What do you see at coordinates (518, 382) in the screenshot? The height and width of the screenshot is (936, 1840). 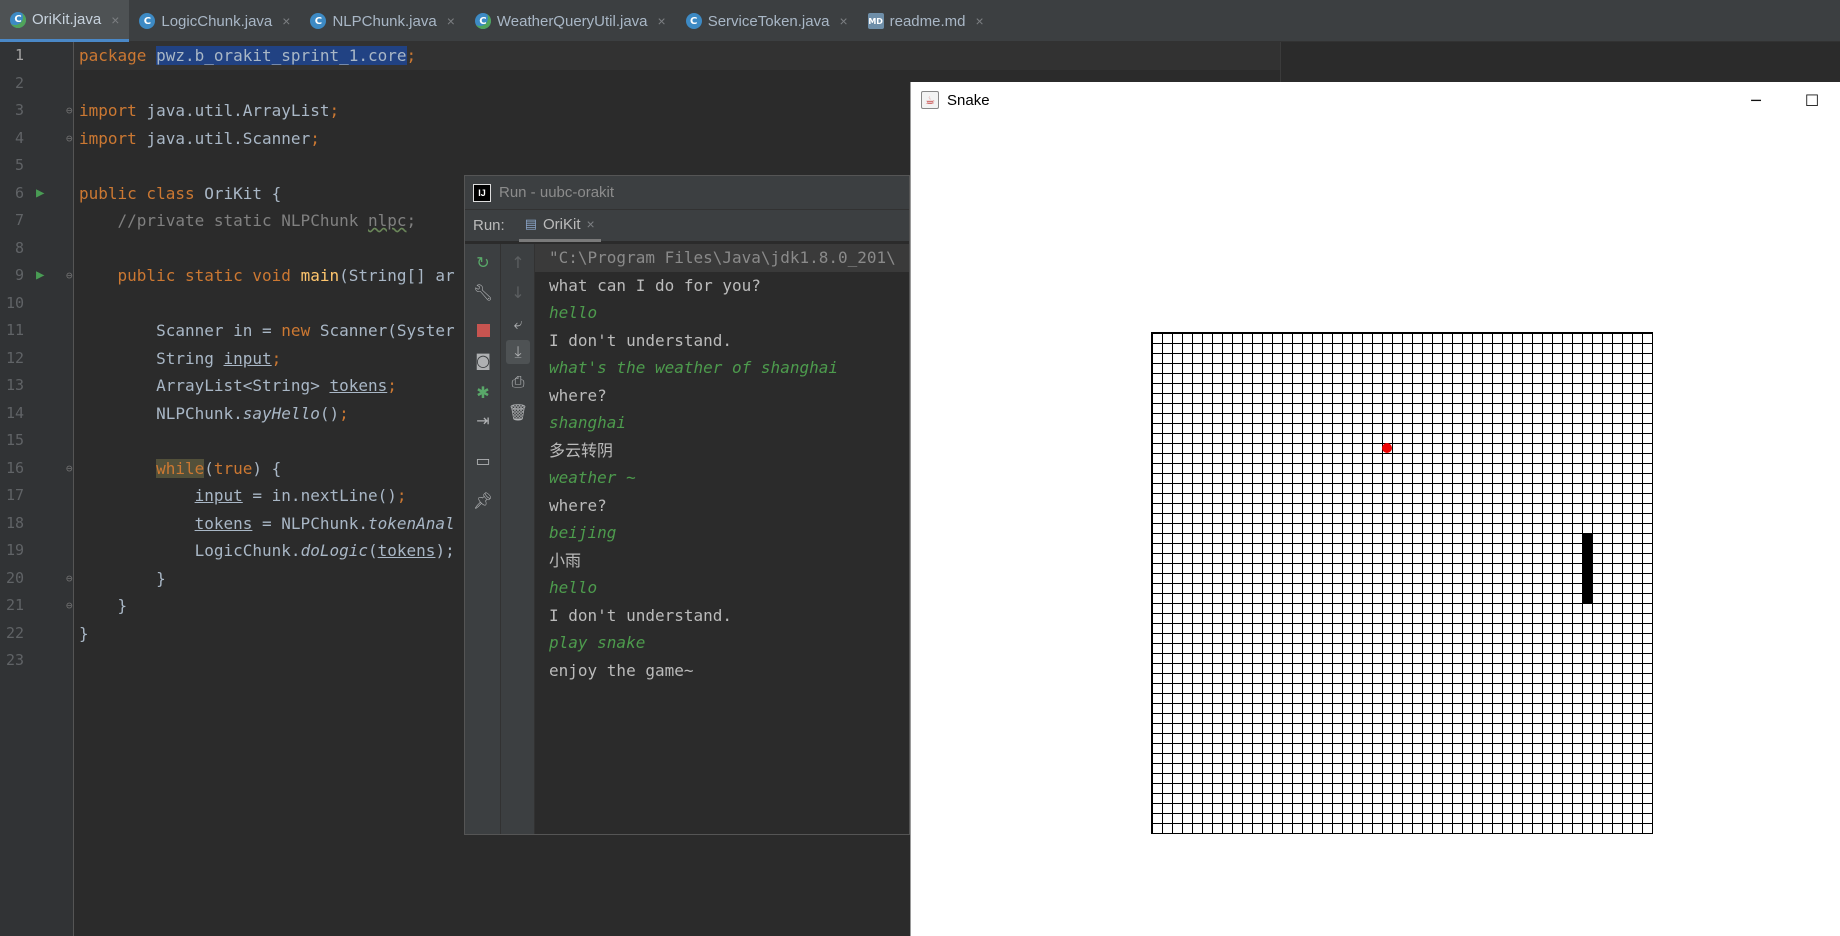 I see `print-icon: ⎙` at bounding box center [518, 382].